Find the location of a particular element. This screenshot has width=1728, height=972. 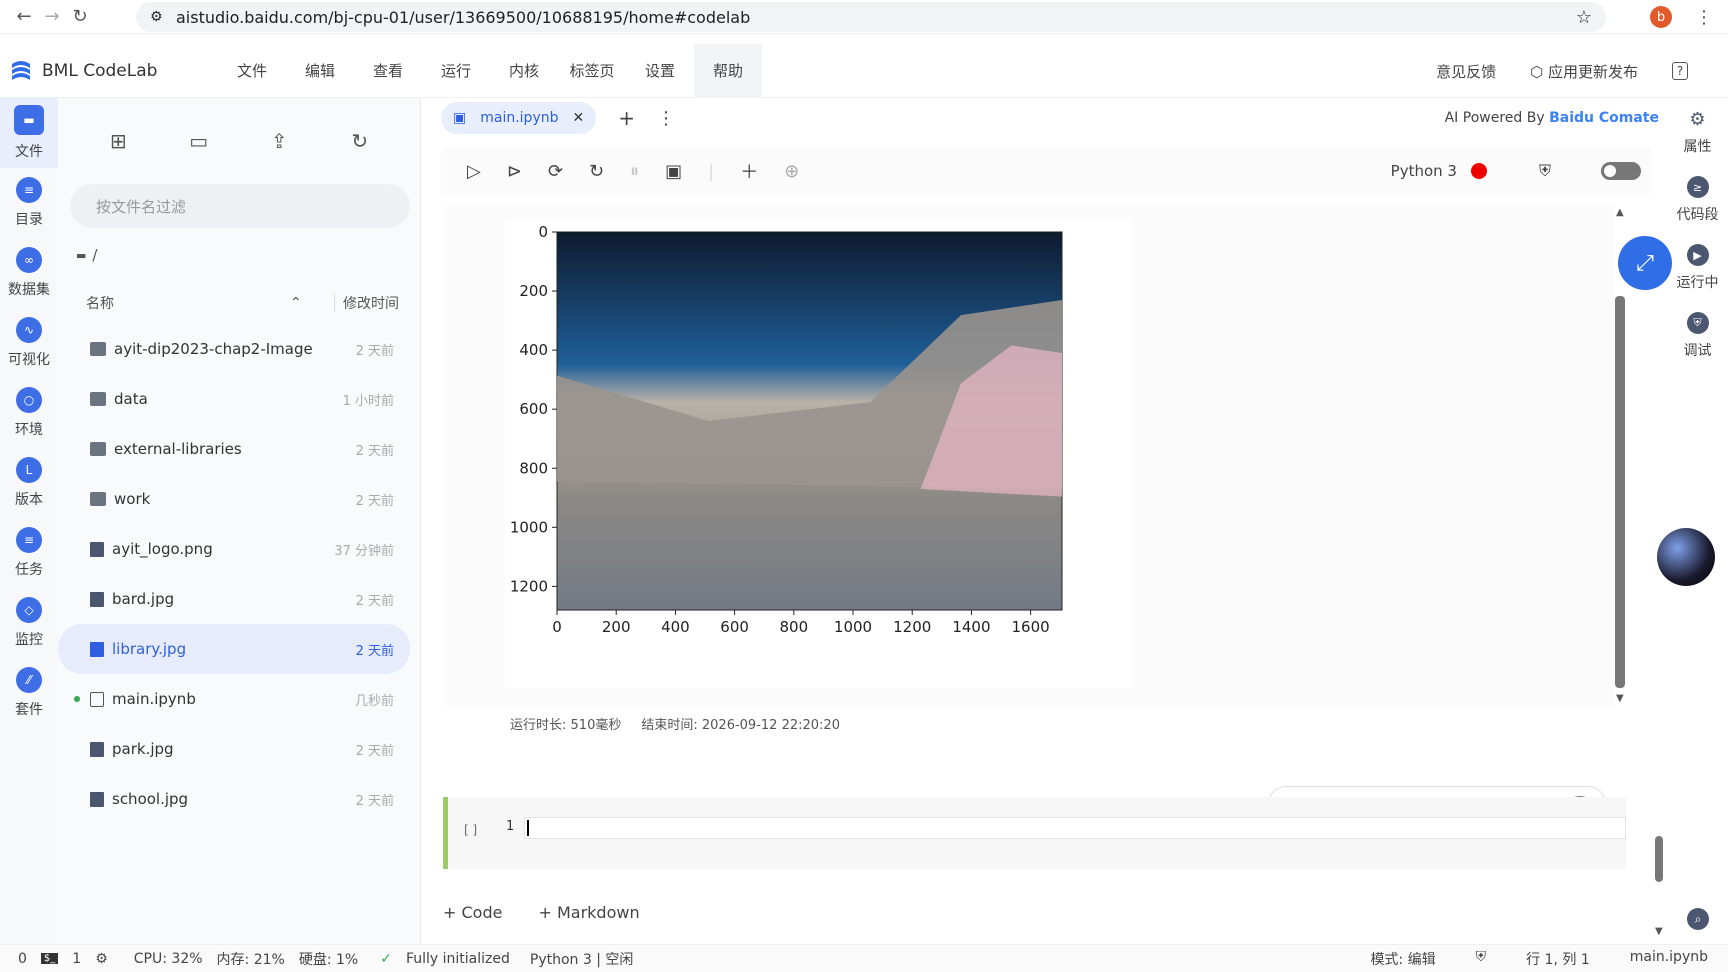

menu-settings: 设置 is located at coordinates (660, 71).